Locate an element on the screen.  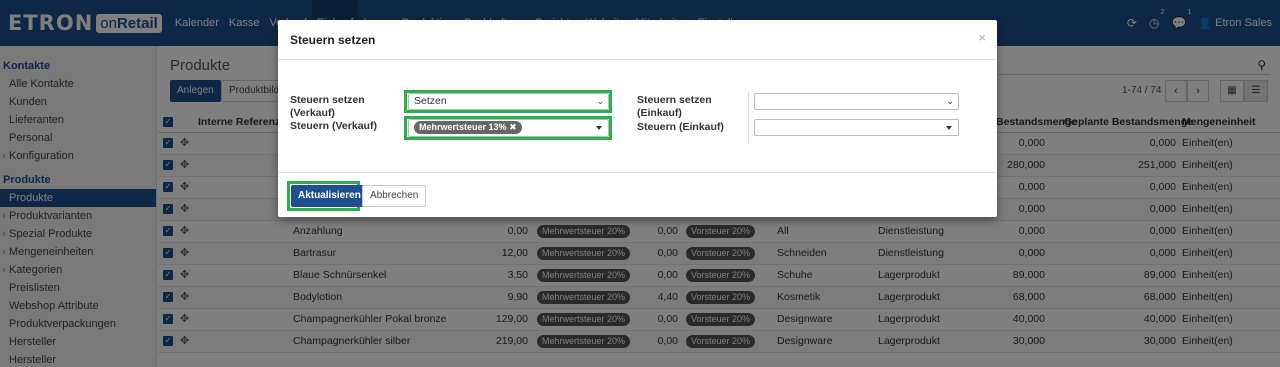
tax-tag: Mehrwertsteuer 13% ✖ is located at coordinates (468, 127).